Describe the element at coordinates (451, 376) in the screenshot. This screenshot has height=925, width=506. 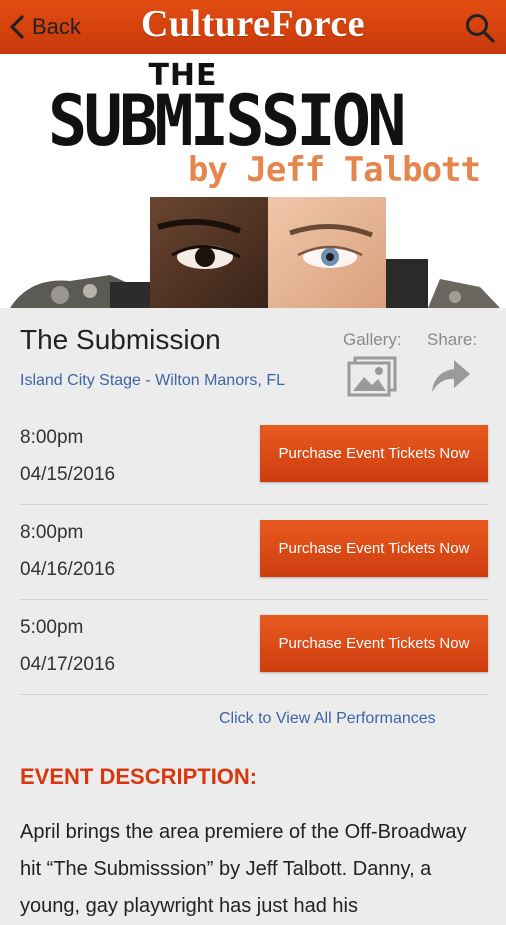
I see `share-arrow-icon` at that location.